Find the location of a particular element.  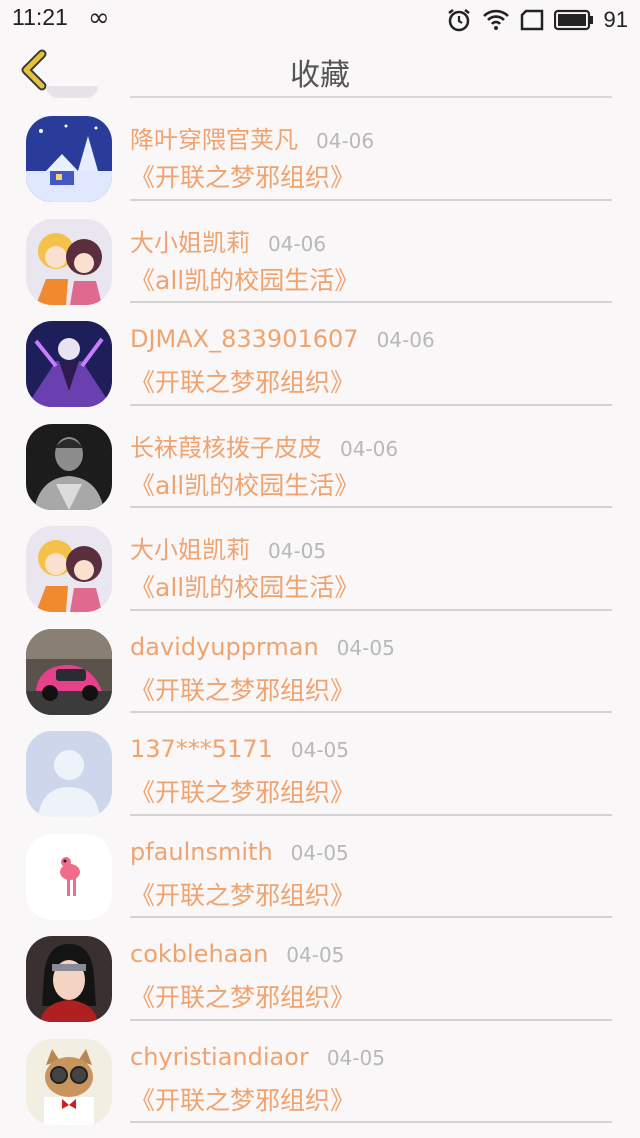

item-name: 大小姐凯莉 04-05 is located at coordinates (228, 550).